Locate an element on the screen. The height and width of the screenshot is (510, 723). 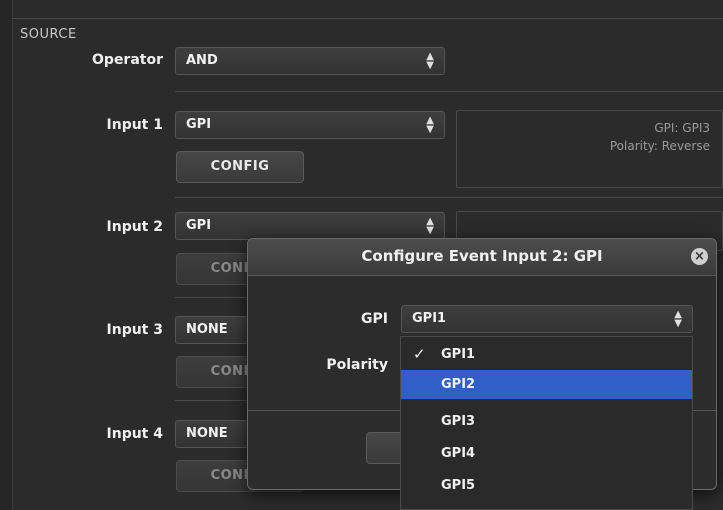
option-label: GPI3 is located at coordinates (458, 421).